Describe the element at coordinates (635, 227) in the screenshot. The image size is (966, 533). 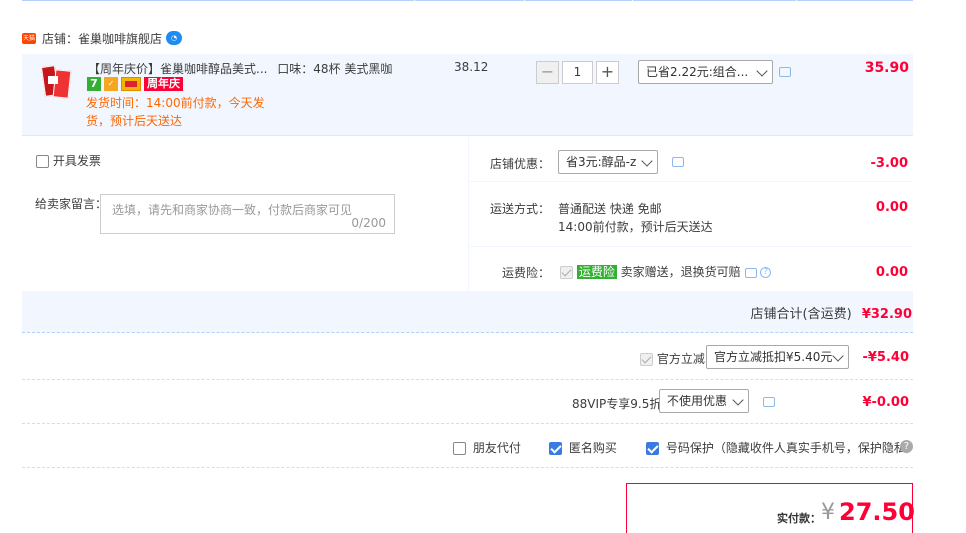
I see `delivery-time: 14:00前付款，预计后天送达` at that location.